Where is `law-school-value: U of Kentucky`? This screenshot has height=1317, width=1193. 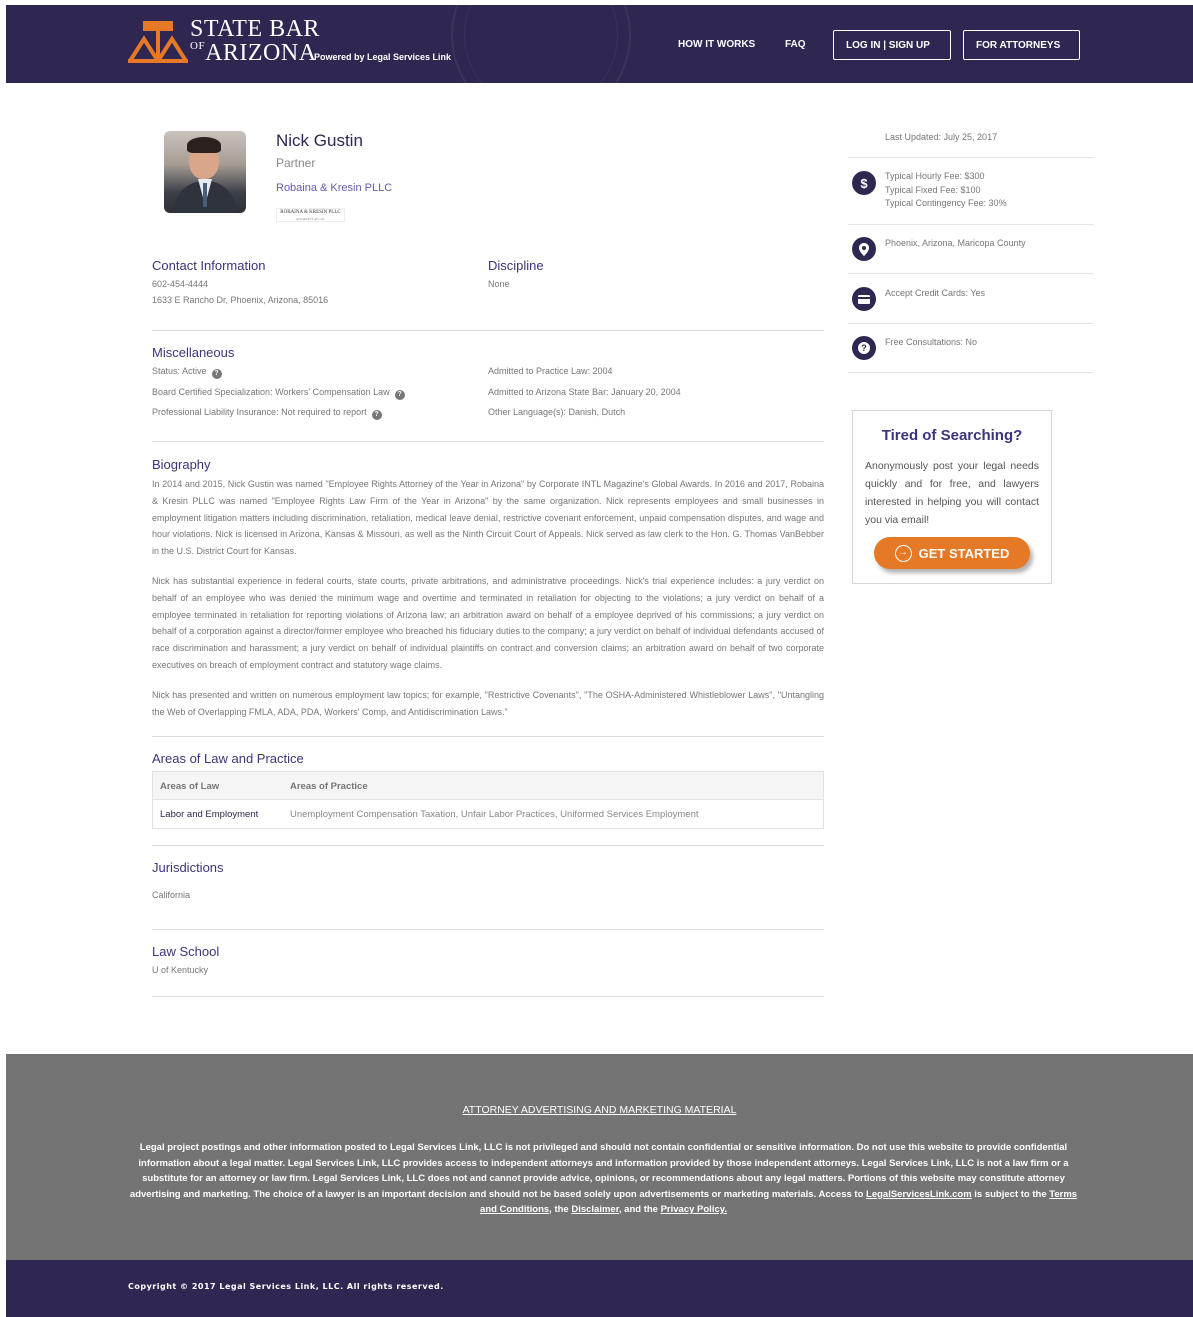 law-school-value: U of Kentucky is located at coordinates (180, 970).